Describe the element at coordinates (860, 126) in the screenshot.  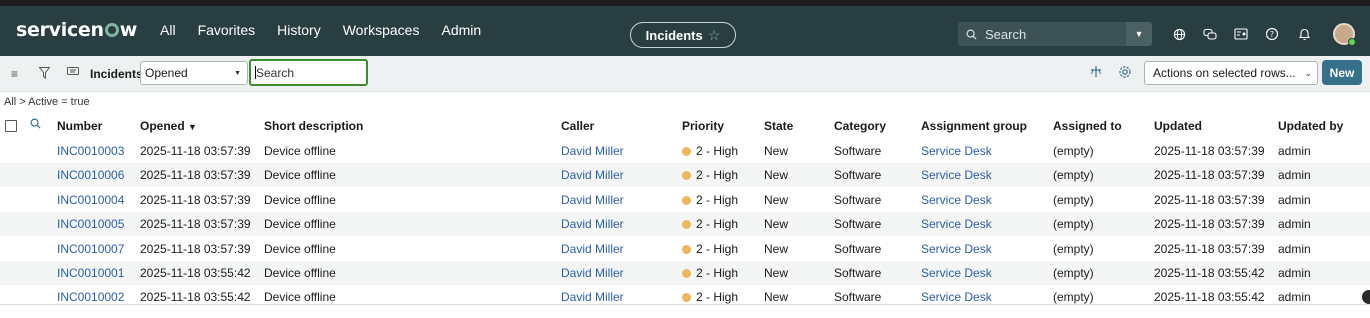
I see `column-category: Category` at that location.